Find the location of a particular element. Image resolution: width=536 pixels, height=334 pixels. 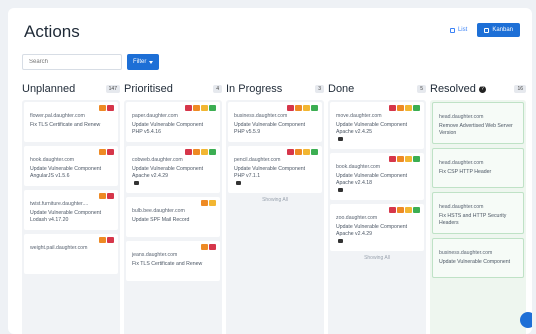

card-host: move.daughter.com is located at coordinates (359, 116).